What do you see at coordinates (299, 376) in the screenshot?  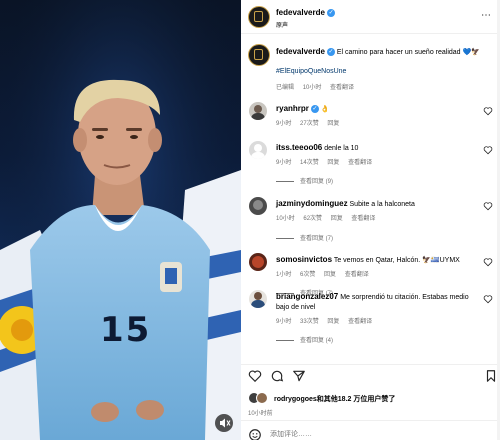 I see `share-icon` at bounding box center [299, 376].